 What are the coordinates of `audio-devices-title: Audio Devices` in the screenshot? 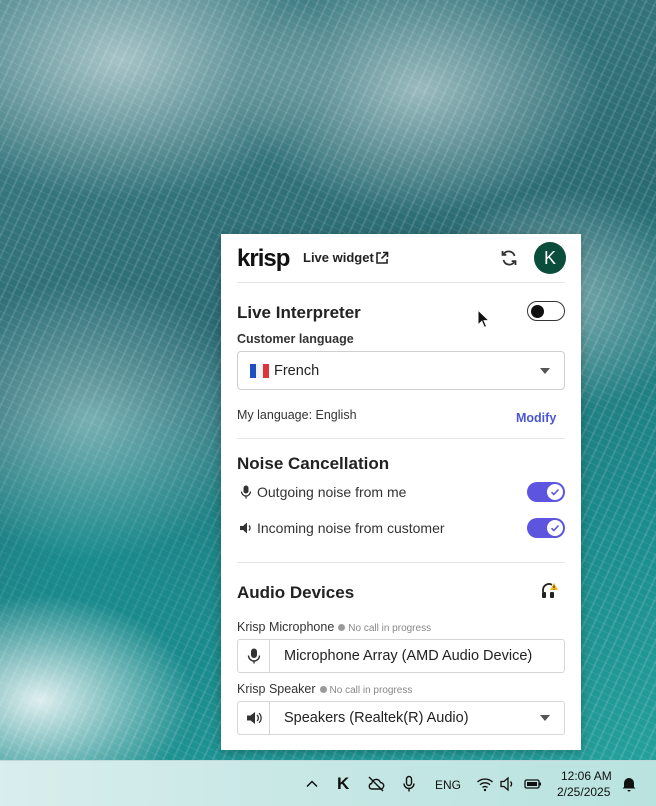 It's located at (296, 592).